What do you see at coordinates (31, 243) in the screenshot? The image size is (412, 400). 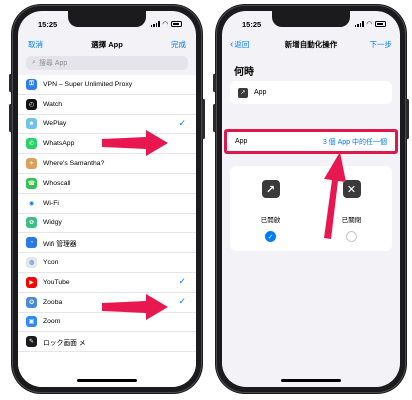 I see `app-icon: ◔` at bounding box center [31, 243].